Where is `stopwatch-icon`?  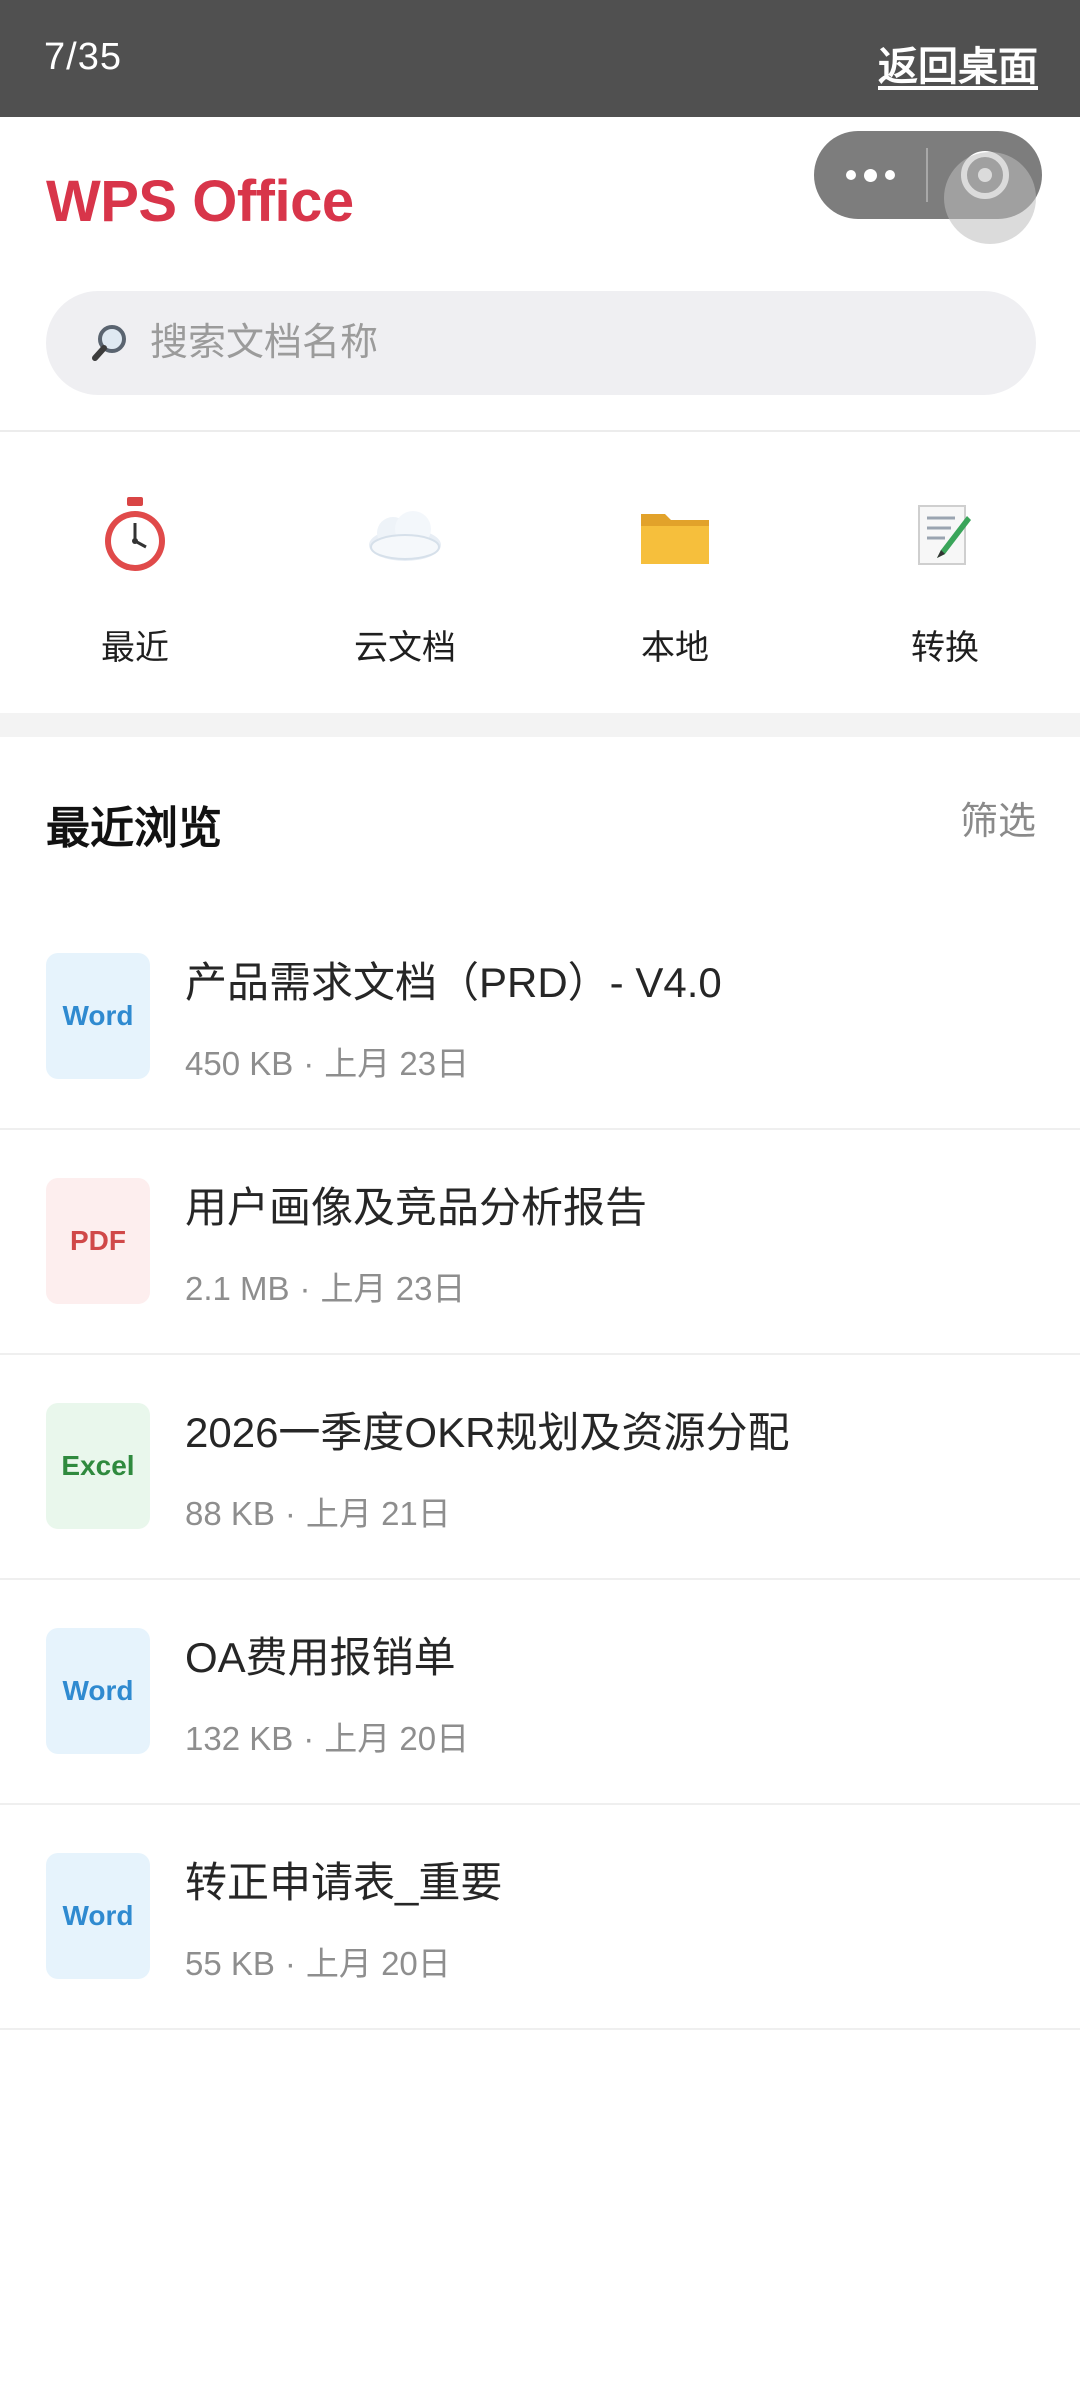
stopwatch-icon is located at coordinates (135, 535).